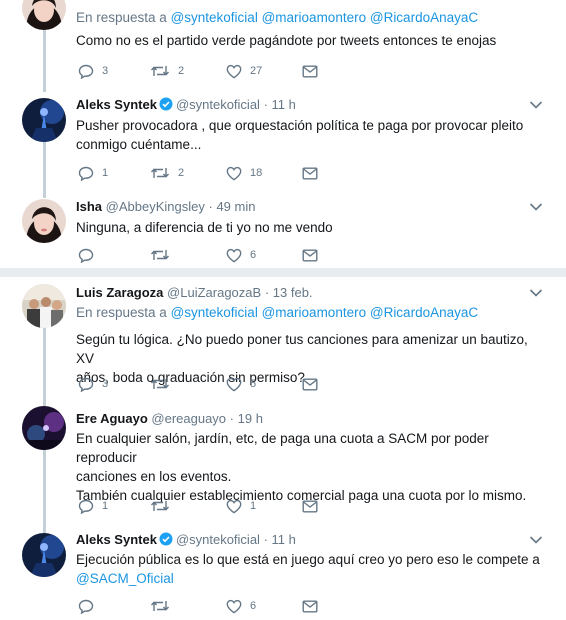 The width and height of the screenshot is (566, 620). Describe the element at coordinates (250, 418) in the screenshot. I see `tweet-timestamp: 19 h` at that location.